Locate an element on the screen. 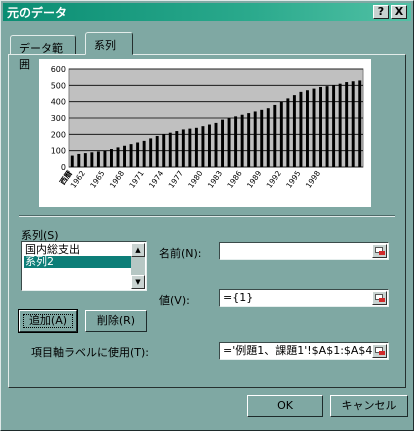 The height and width of the screenshot is (431, 414). scroll-down-button: ▼ is located at coordinates (138, 282).